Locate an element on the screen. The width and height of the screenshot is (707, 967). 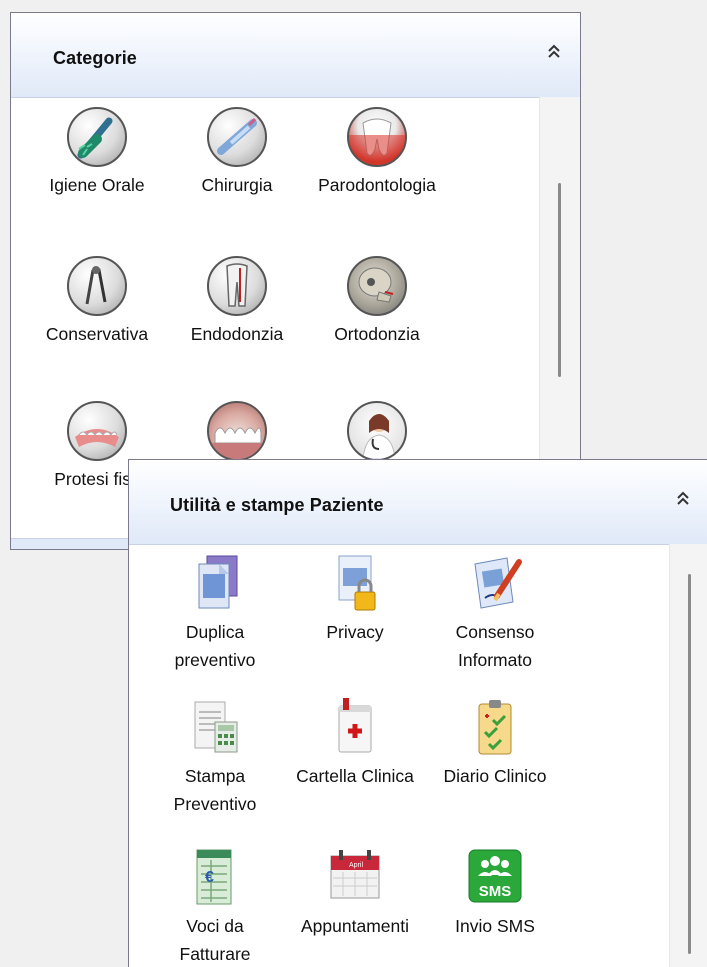
utilities-scrollbar-thumb is located at coordinates (689, 764).